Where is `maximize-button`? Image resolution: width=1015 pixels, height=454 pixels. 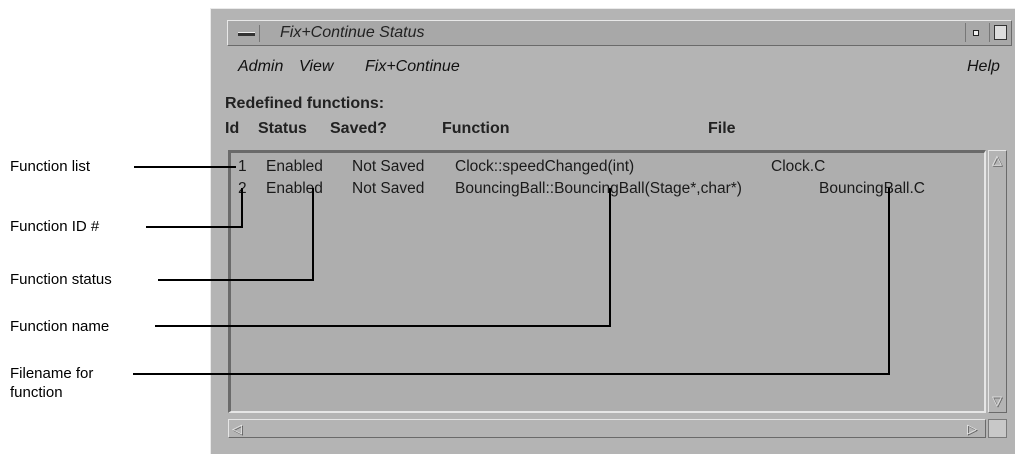 maximize-button is located at coordinates (999, 32).